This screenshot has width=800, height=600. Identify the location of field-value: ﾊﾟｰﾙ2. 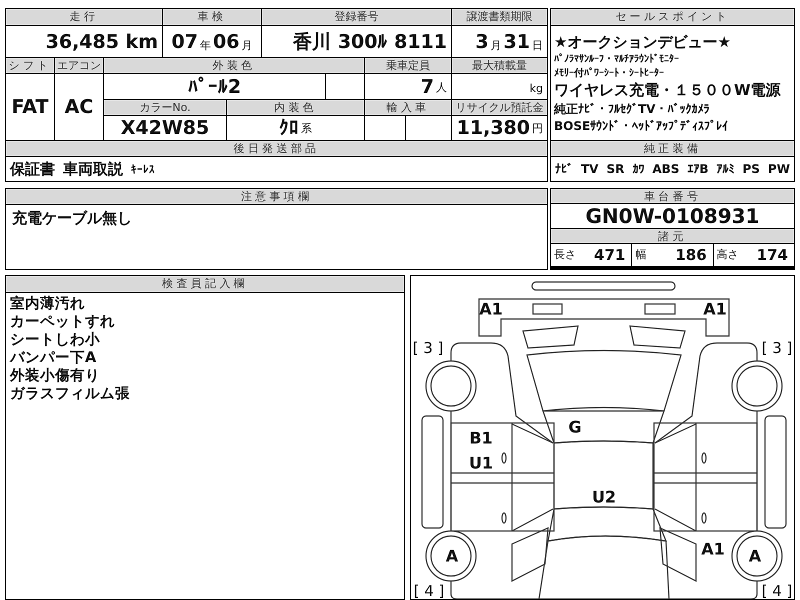
(215, 87).